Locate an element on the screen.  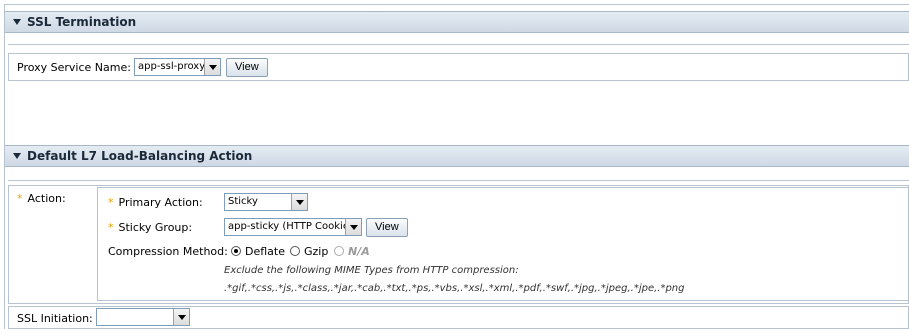
primary-action-select: Sticky is located at coordinates (266, 202).